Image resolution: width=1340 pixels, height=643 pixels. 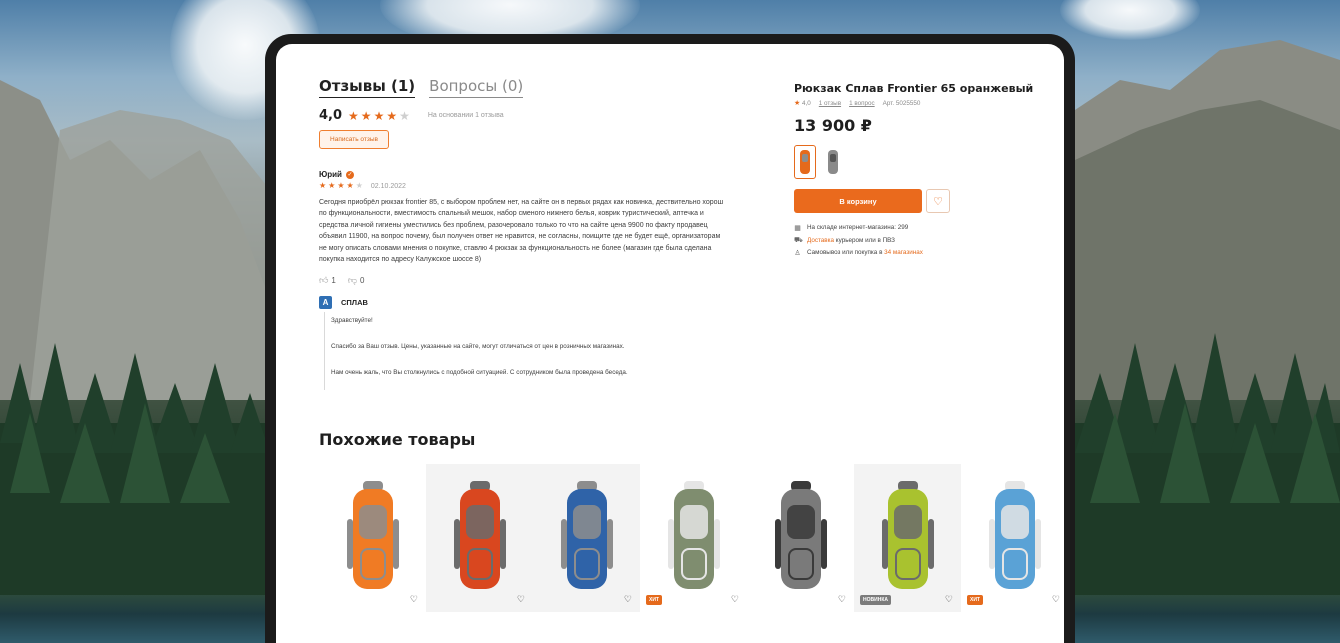 I want to click on review-stars: ★ ★ ★ ★ ★, so click(x=341, y=186).